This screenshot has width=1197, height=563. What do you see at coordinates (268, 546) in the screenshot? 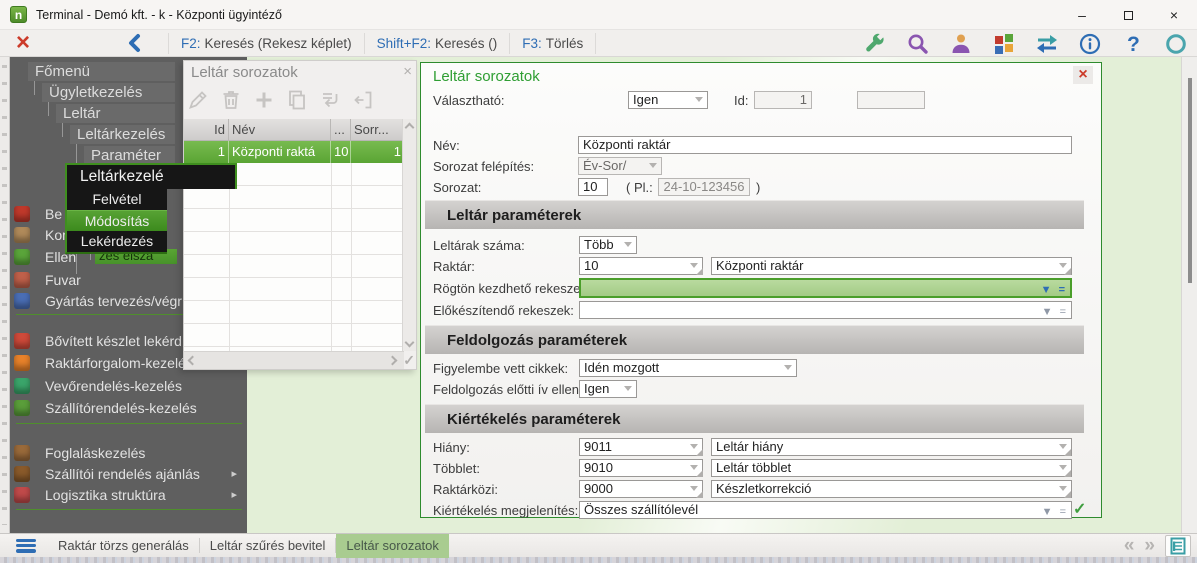
I see `tab-leltar-szures-bevitel: Leltár szűrés bevitel` at bounding box center [268, 546].